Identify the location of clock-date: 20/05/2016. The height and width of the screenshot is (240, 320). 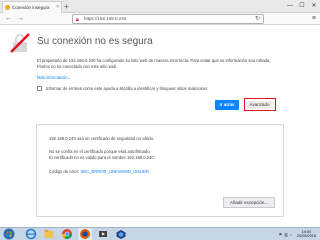
(306, 236).